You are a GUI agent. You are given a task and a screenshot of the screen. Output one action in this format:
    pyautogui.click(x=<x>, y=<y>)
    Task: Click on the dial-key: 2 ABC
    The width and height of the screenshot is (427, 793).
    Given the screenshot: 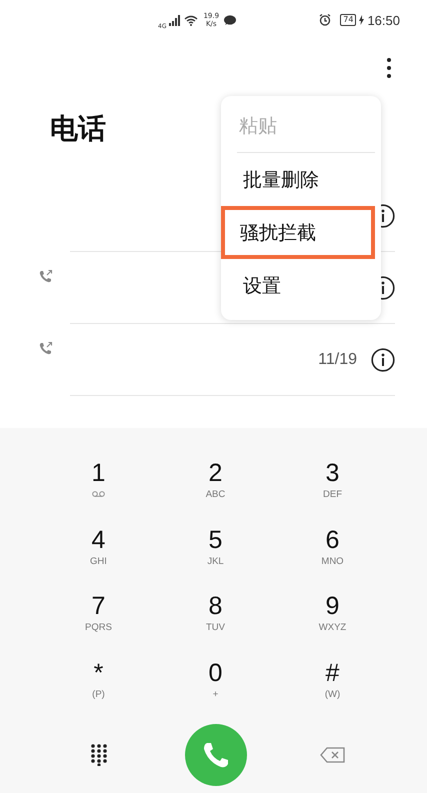 What is the action you would take?
    pyautogui.click(x=215, y=489)
    